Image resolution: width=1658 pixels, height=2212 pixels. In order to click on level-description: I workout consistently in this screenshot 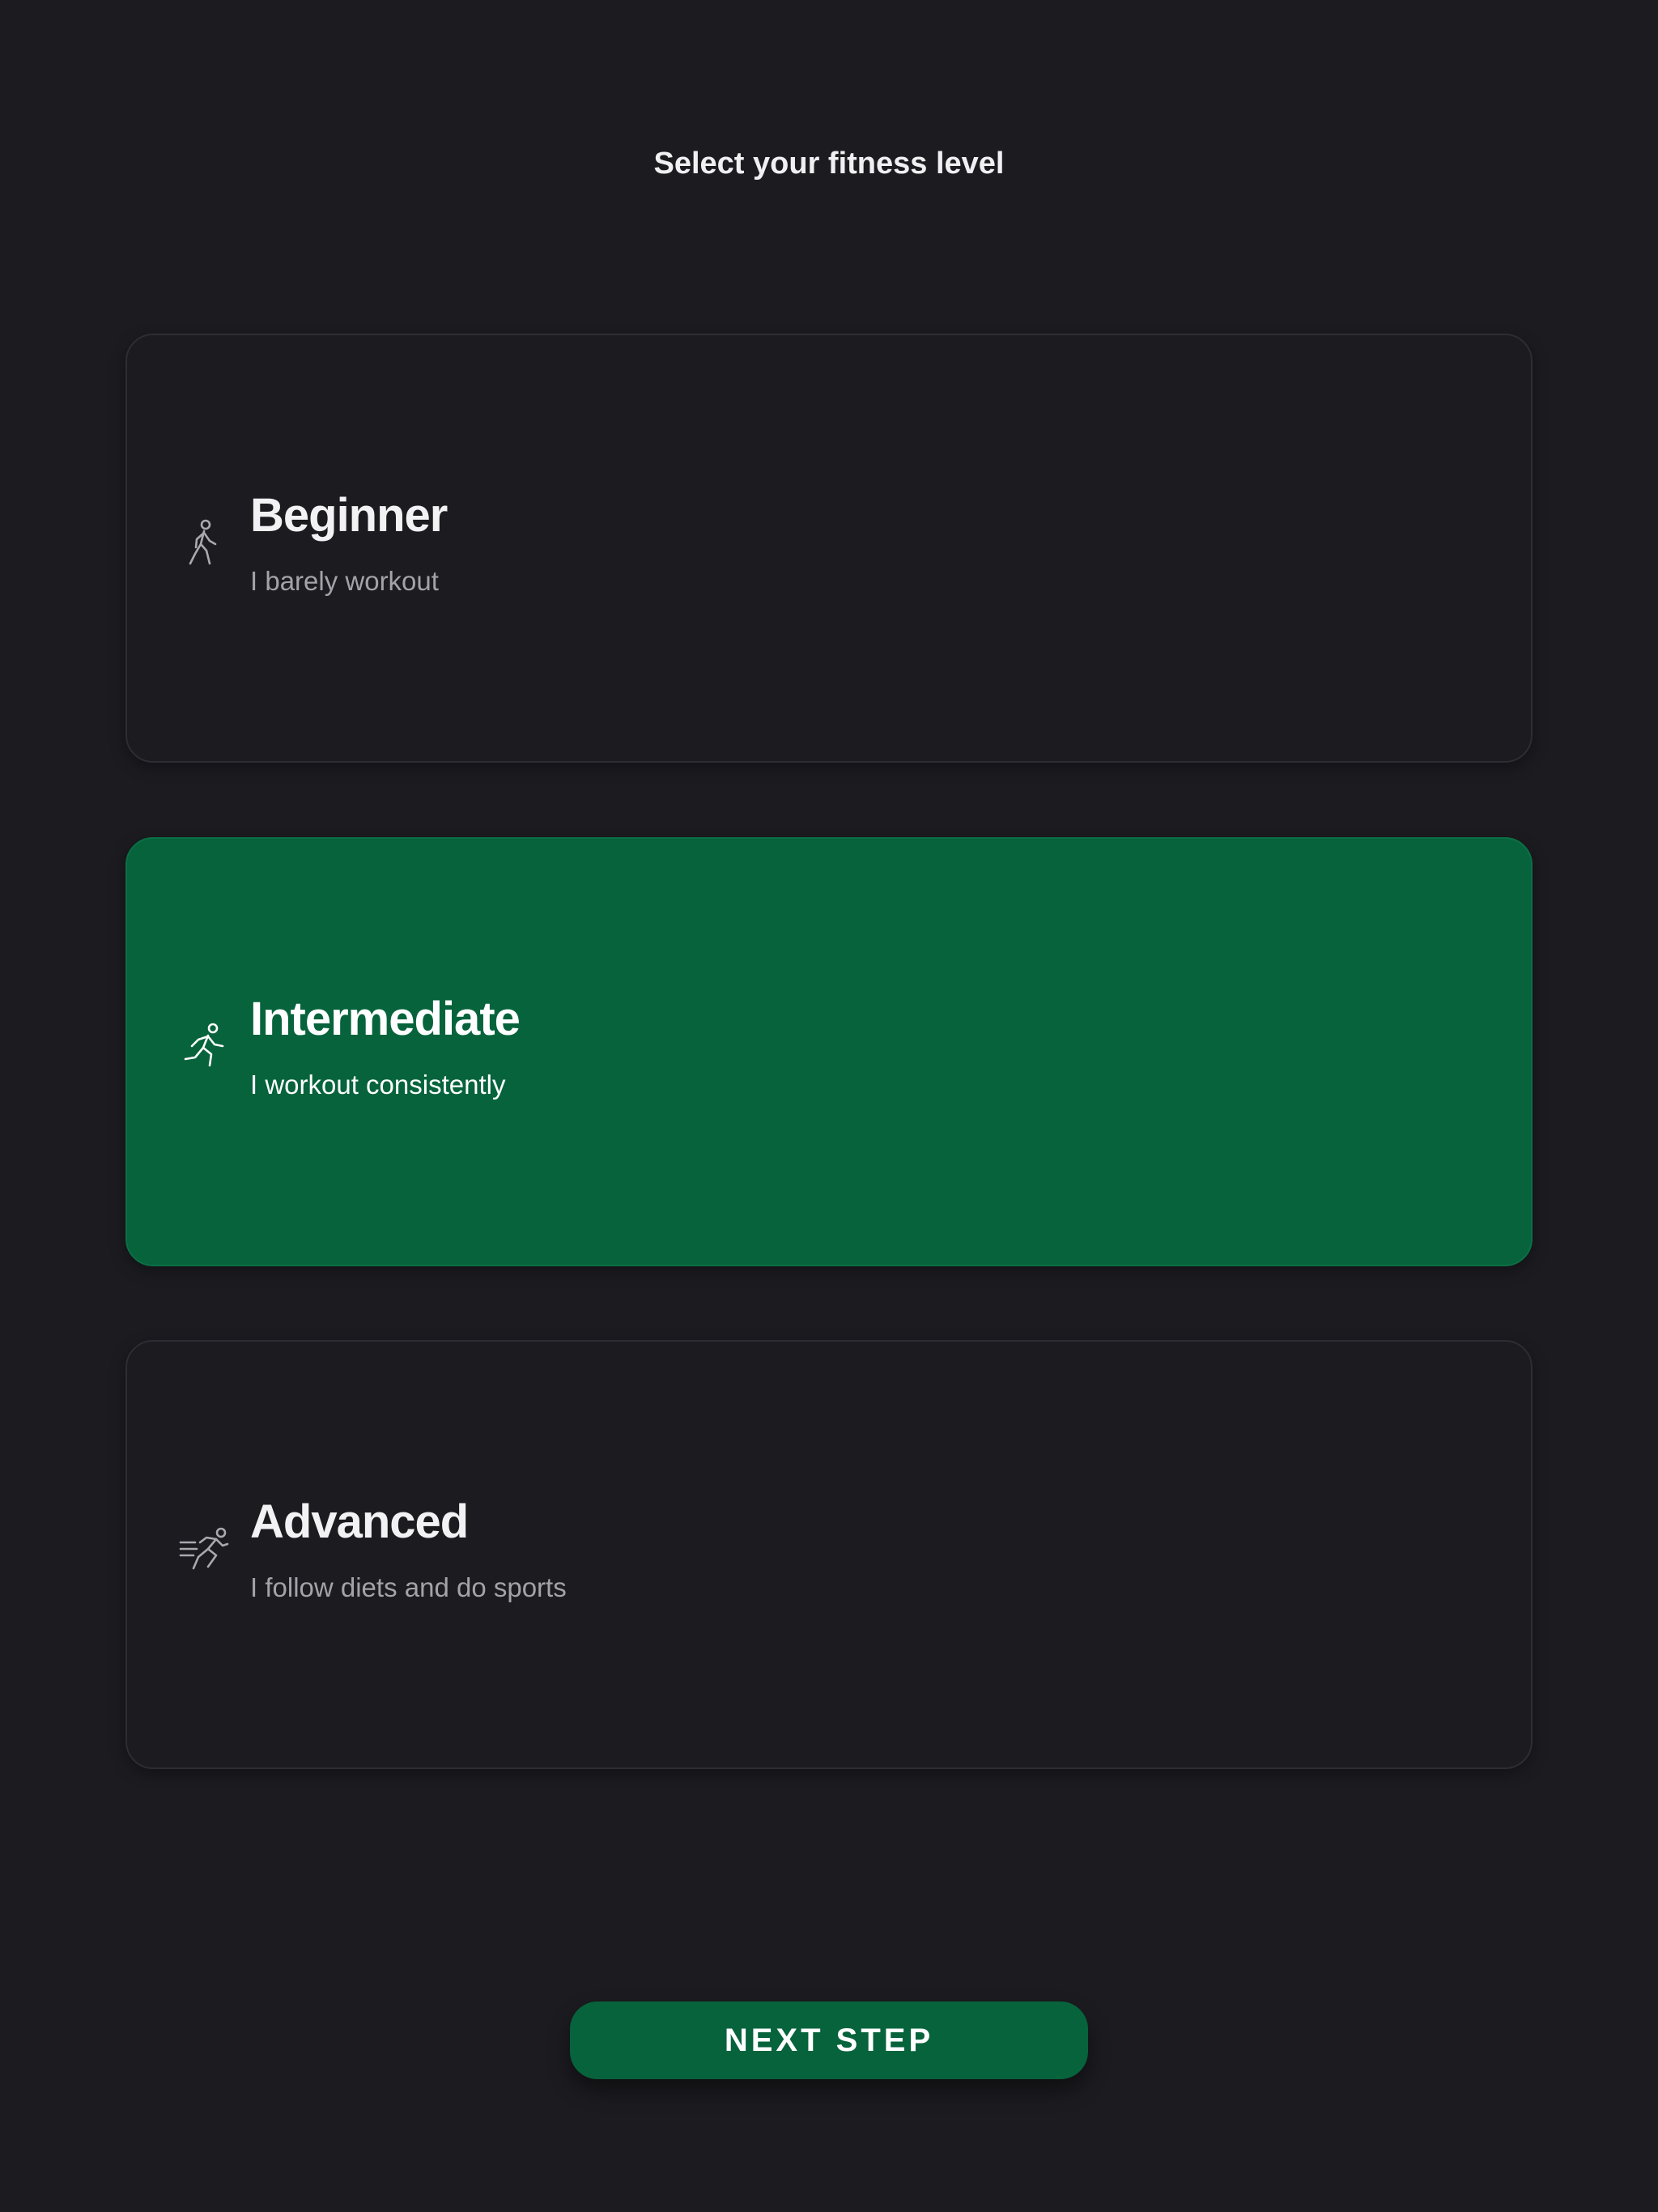, I will do `click(378, 1085)`.